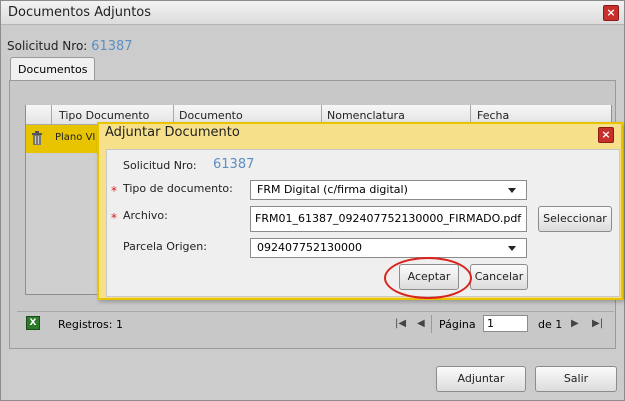  What do you see at coordinates (505, 323) in the screenshot?
I see `page-number-input: 1` at bounding box center [505, 323].